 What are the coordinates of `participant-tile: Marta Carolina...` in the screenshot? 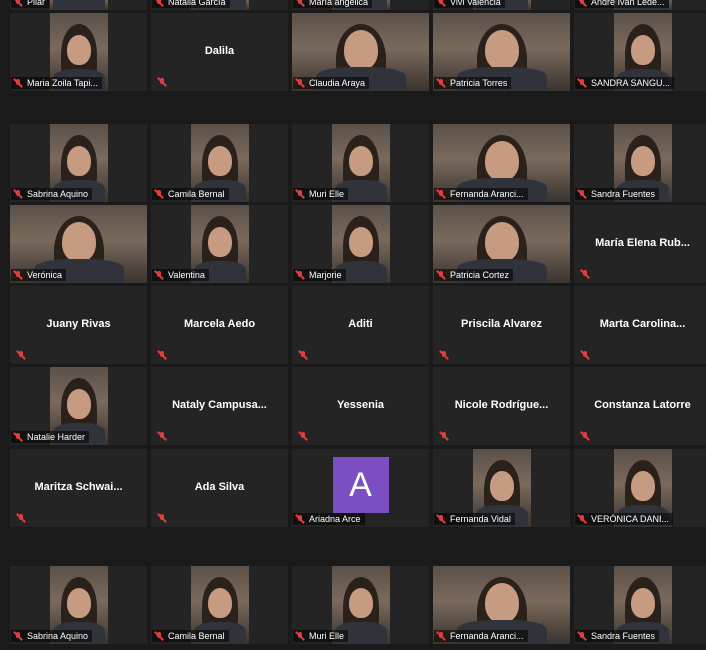 It's located at (640, 325).